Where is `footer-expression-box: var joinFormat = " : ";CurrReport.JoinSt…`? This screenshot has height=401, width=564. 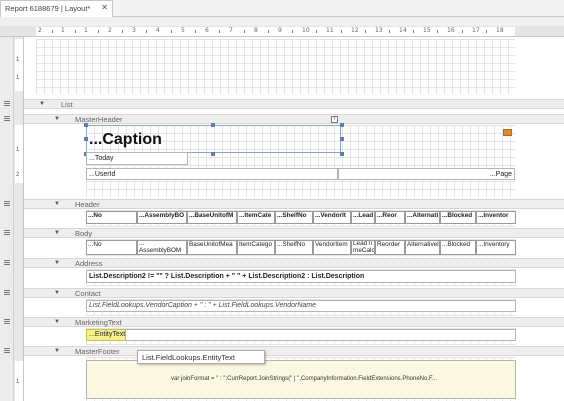
footer-expression-box: var joinFormat = " : ";CurrReport.JoinSt… is located at coordinates (301, 379).